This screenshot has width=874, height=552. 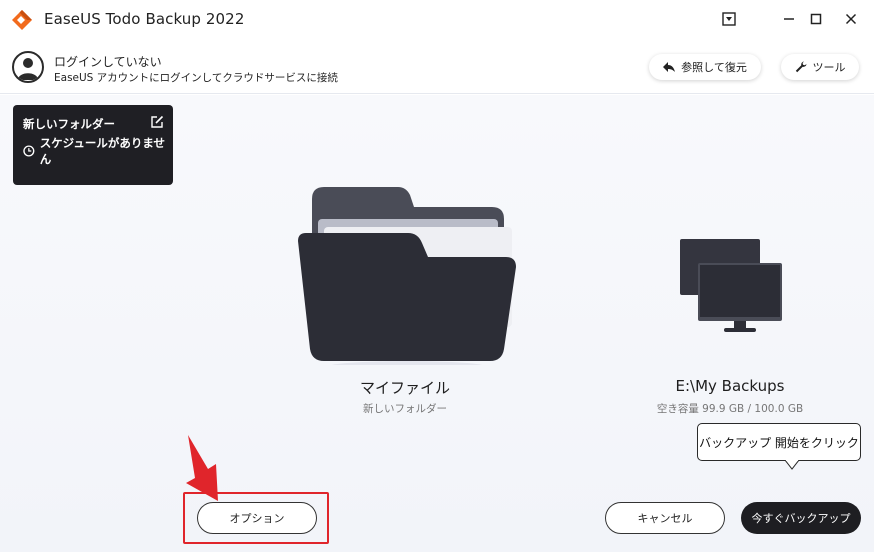 What do you see at coordinates (405, 387) in the screenshot?
I see `source-name: マイファイル` at bounding box center [405, 387].